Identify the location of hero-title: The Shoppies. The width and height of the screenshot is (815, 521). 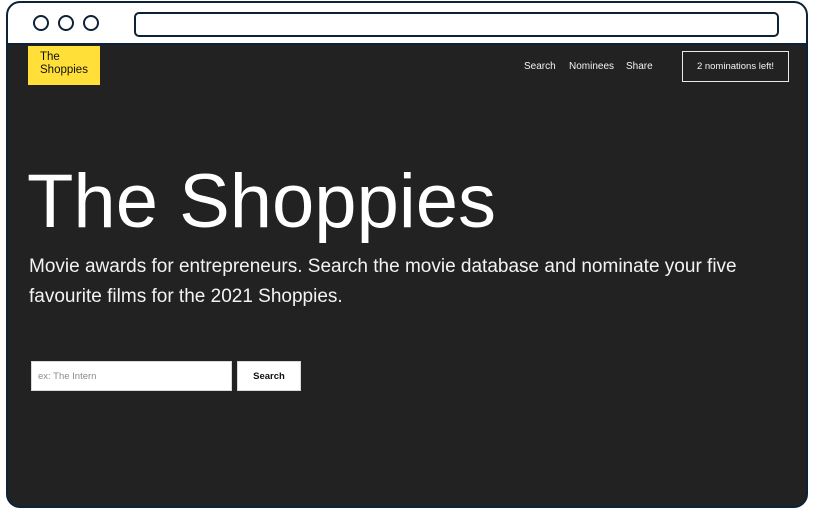
(261, 201).